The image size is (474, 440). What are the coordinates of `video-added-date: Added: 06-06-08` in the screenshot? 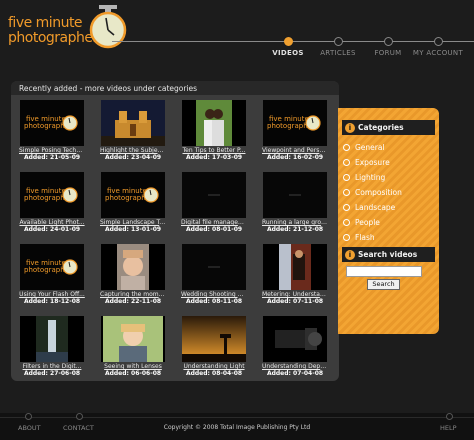 It's located at (133, 373).